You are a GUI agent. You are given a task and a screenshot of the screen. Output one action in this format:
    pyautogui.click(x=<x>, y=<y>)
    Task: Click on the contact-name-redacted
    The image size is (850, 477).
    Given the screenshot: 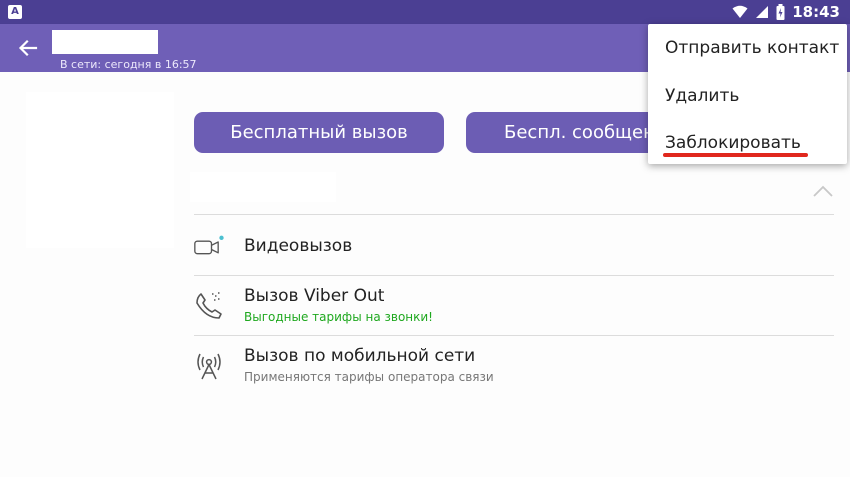 What is the action you would take?
    pyautogui.click(x=105, y=42)
    